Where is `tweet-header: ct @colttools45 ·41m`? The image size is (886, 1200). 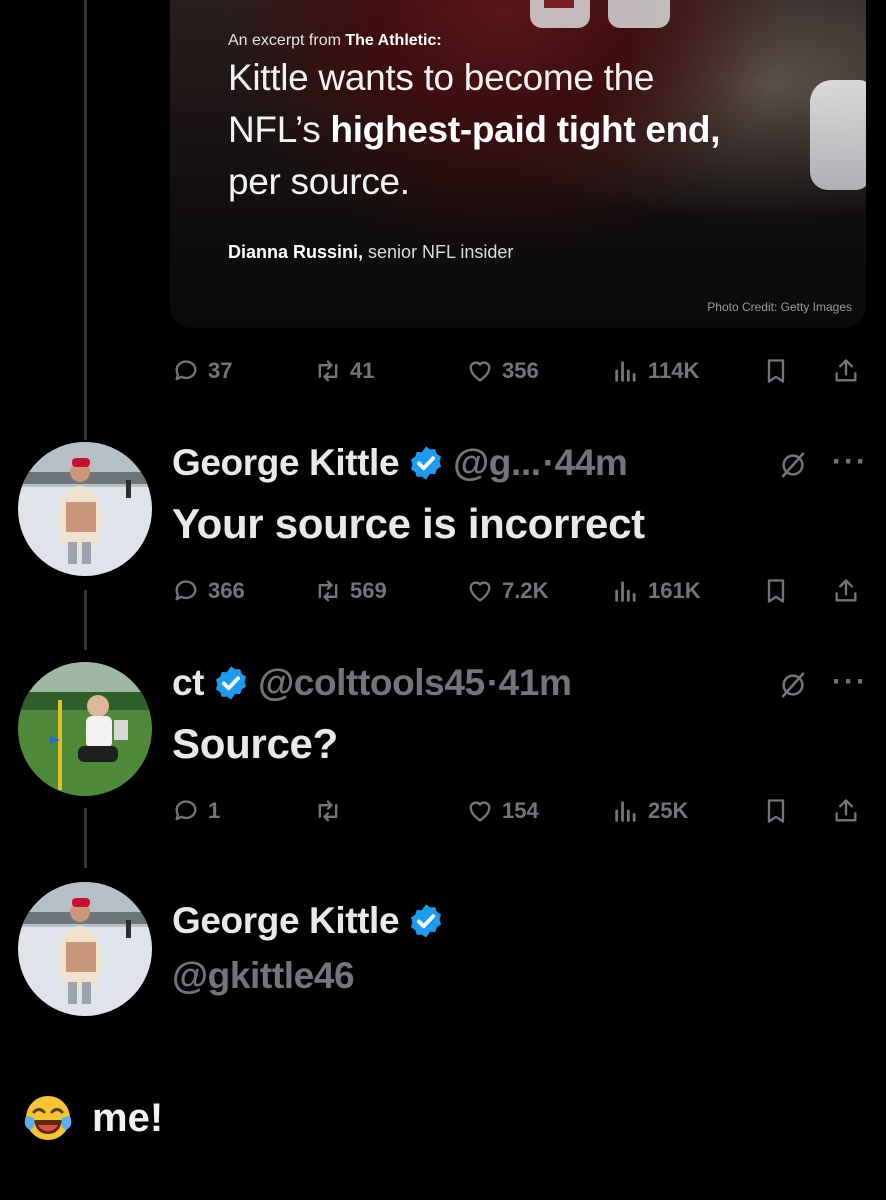 tweet-header: ct @colttools45 ·41m is located at coordinates (372, 683).